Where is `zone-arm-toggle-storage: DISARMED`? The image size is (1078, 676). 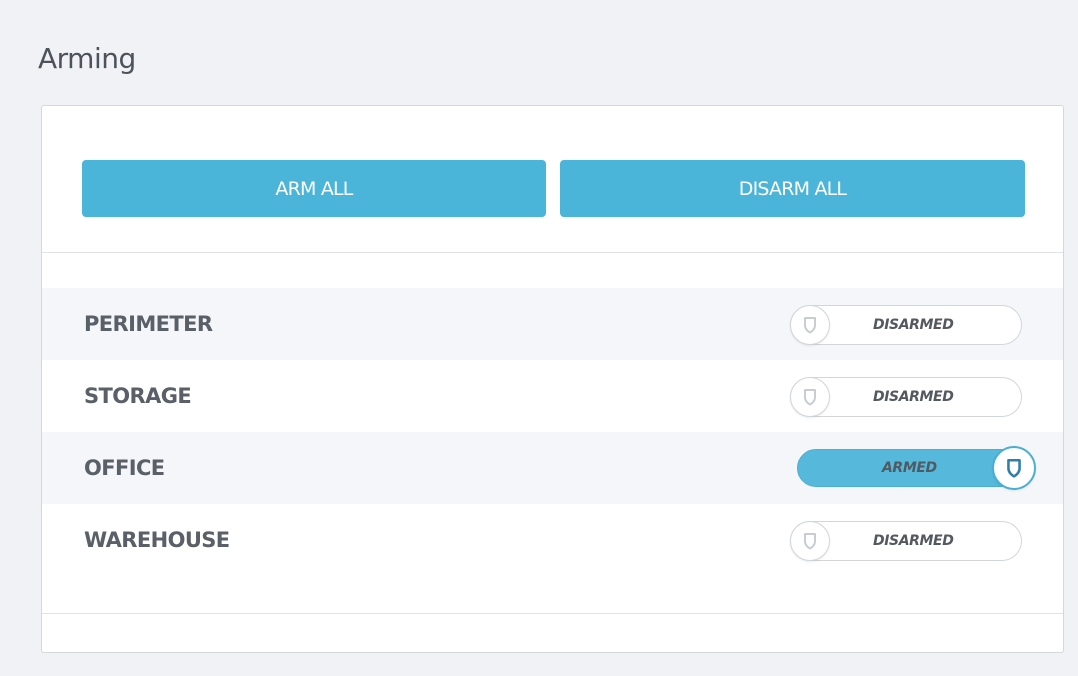 zone-arm-toggle-storage: DISARMED is located at coordinates (906, 397).